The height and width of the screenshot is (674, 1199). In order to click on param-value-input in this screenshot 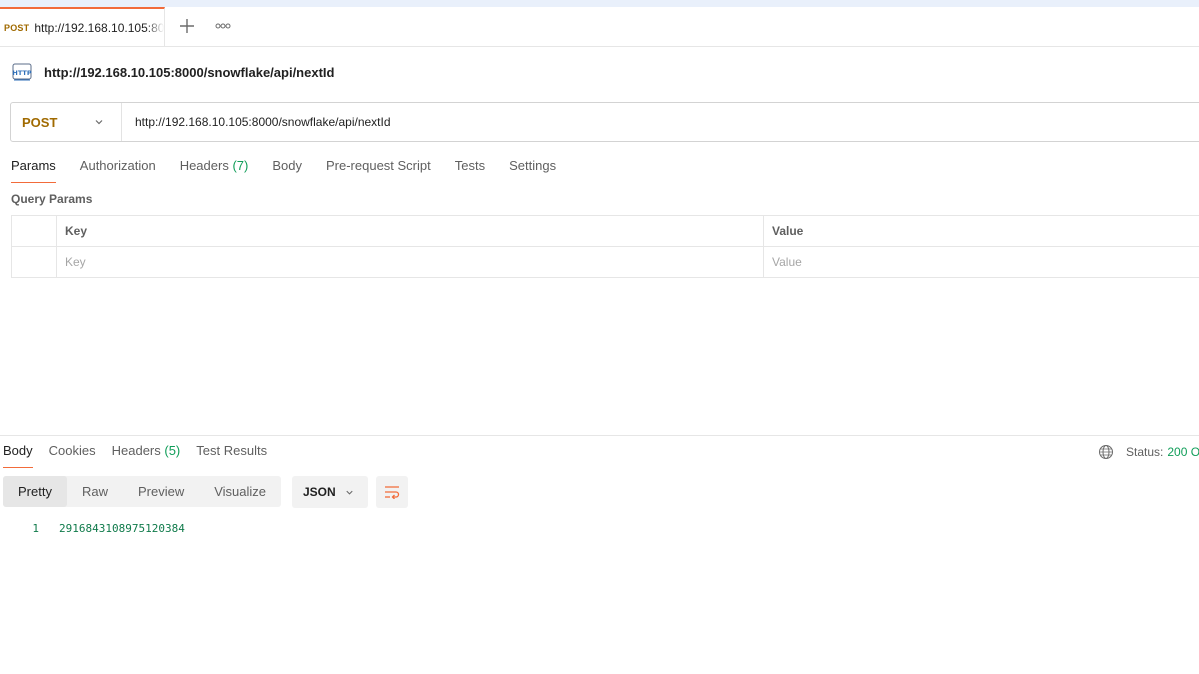, I will do `click(984, 262)`.